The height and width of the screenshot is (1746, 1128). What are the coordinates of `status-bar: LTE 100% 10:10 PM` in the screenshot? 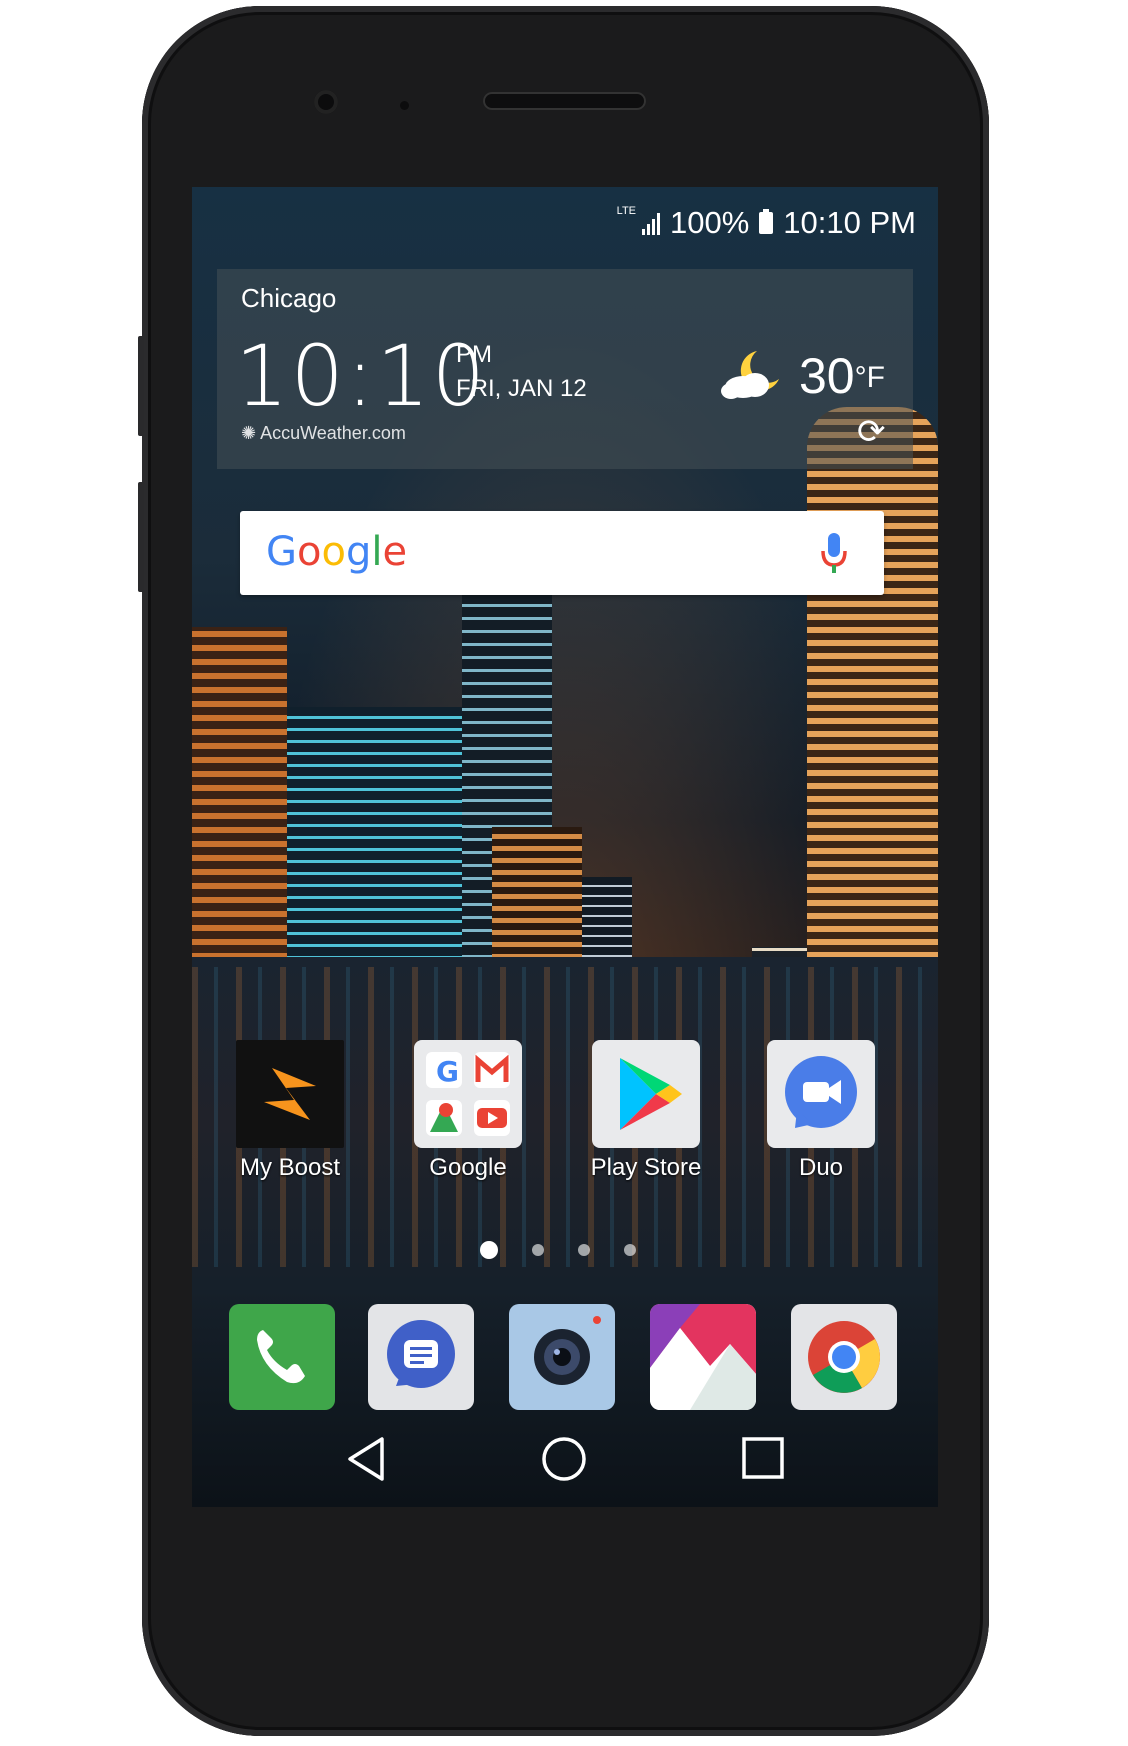 It's located at (565, 223).